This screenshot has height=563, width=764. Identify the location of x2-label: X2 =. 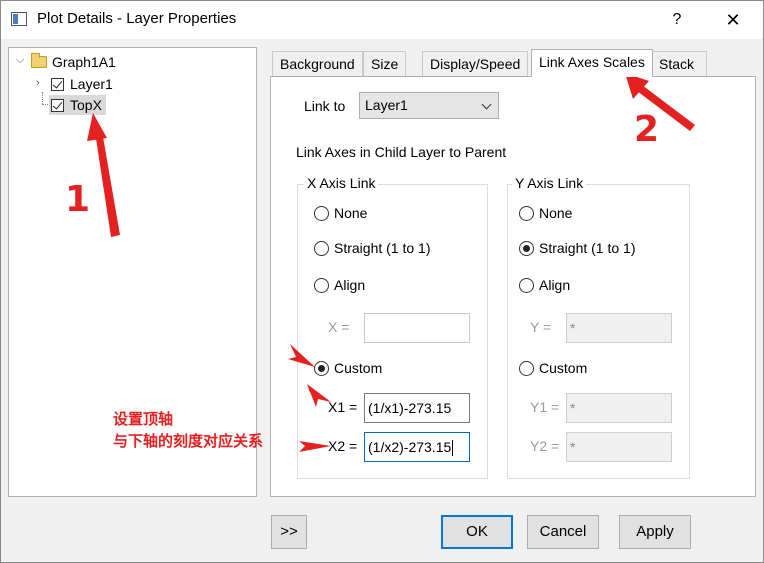
(343, 446).